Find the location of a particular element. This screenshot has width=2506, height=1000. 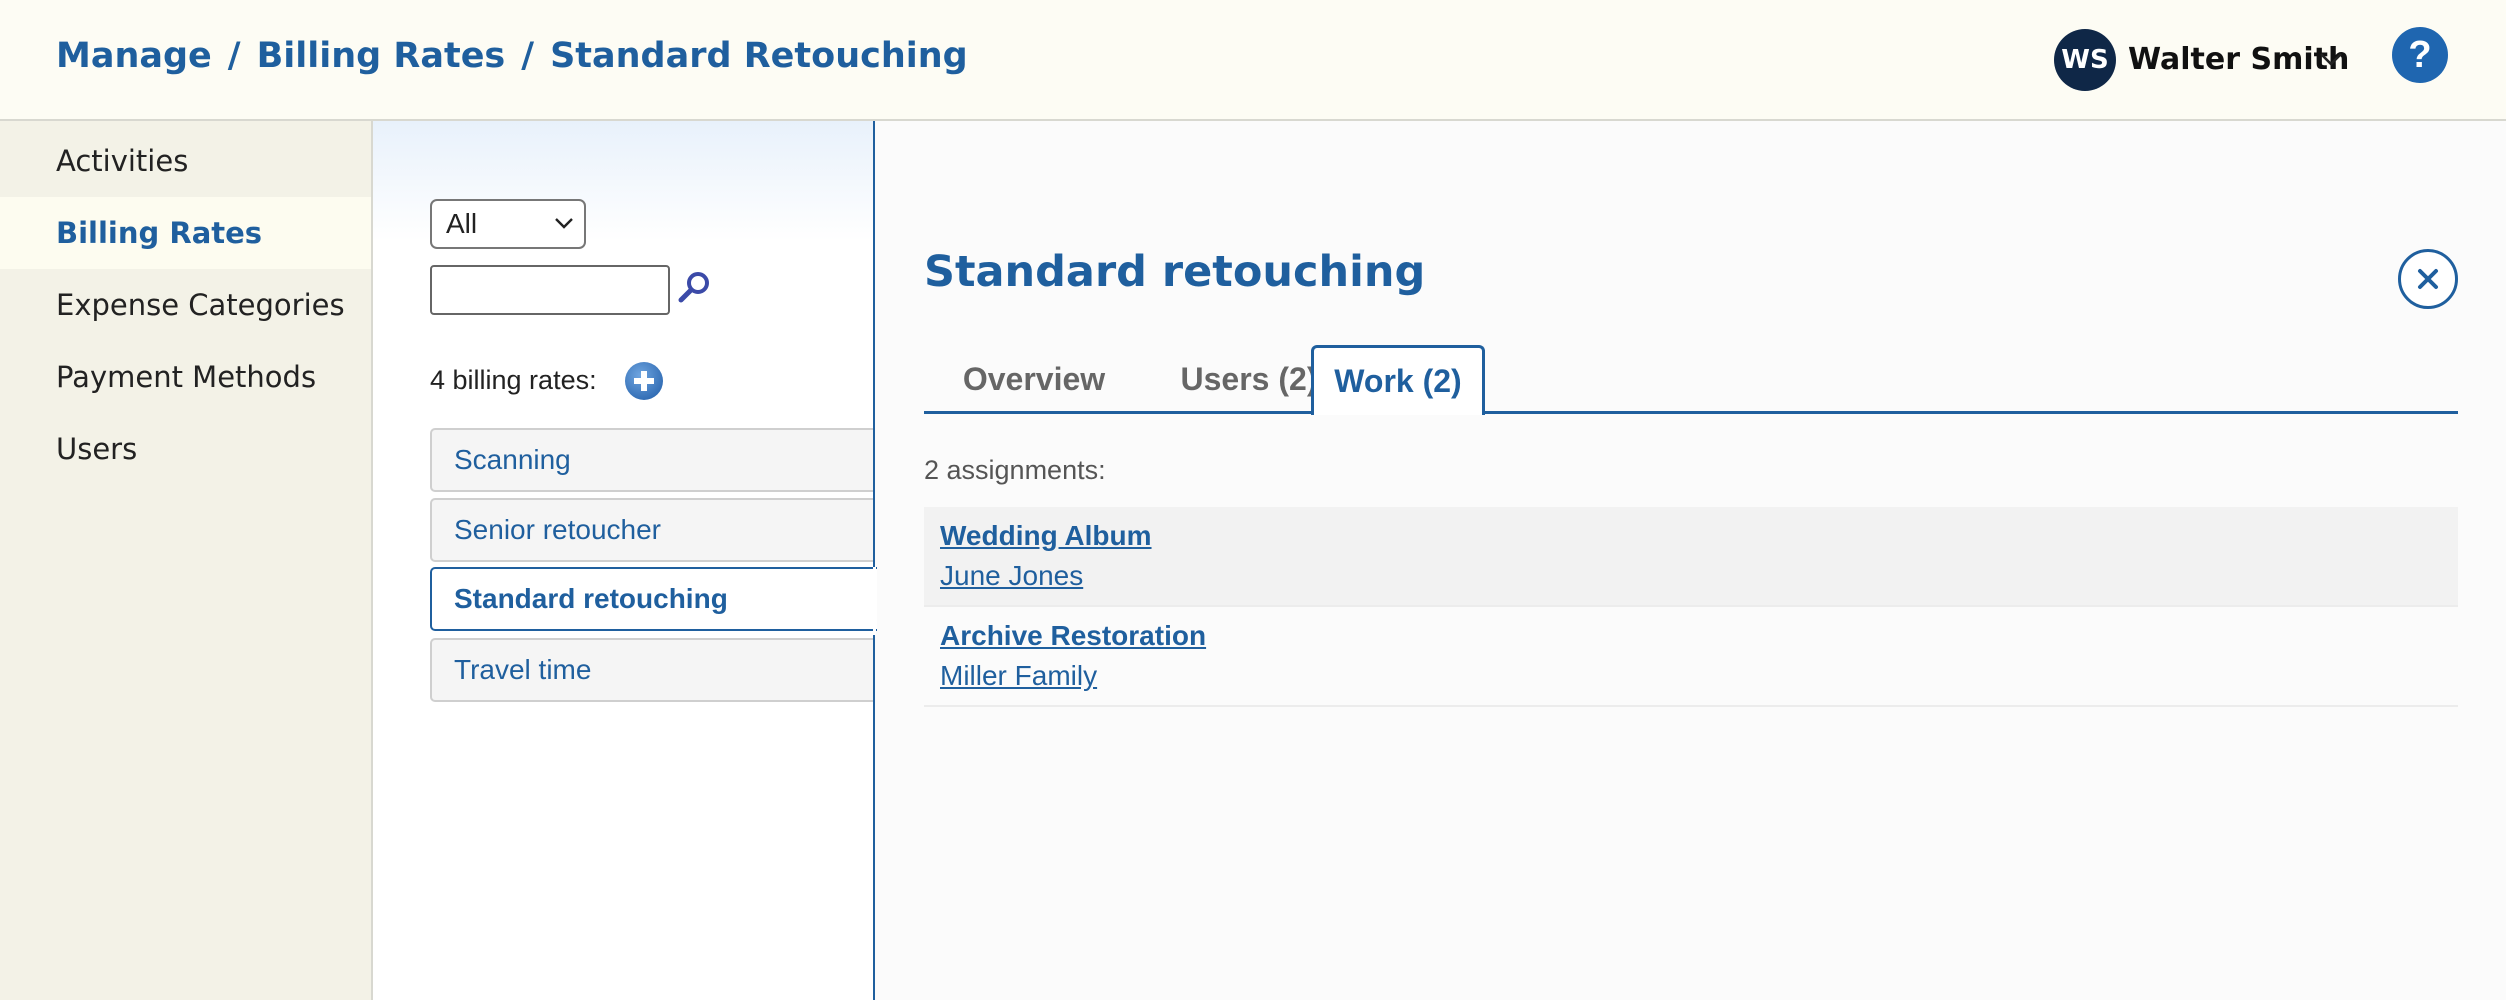

assignment-client-link: June Jones is located at coordinates (1011, 576).